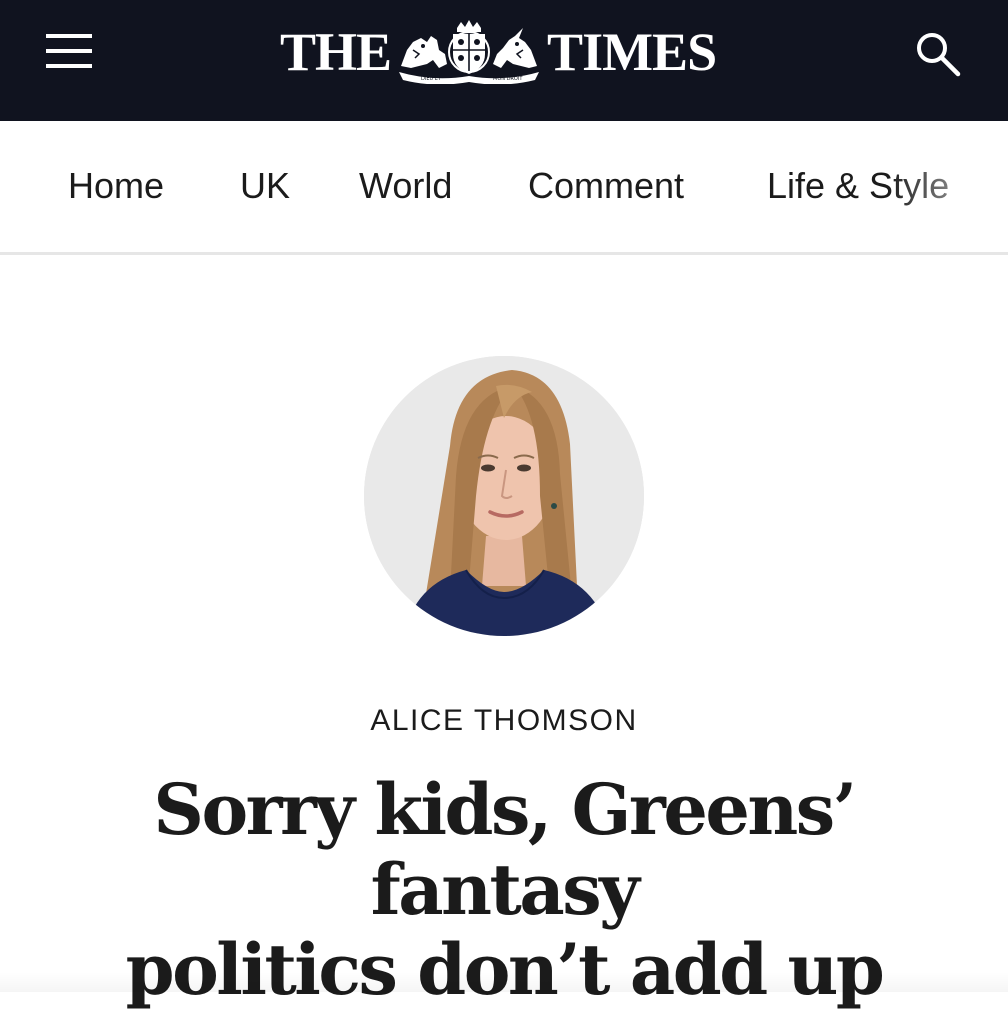 This screenshot has height=1011, width=1008. What do you see at coordinates (508, 79) in the screenshot?
I see `crest-motto-right: MON DROIT` at bounding box center [508, 79].